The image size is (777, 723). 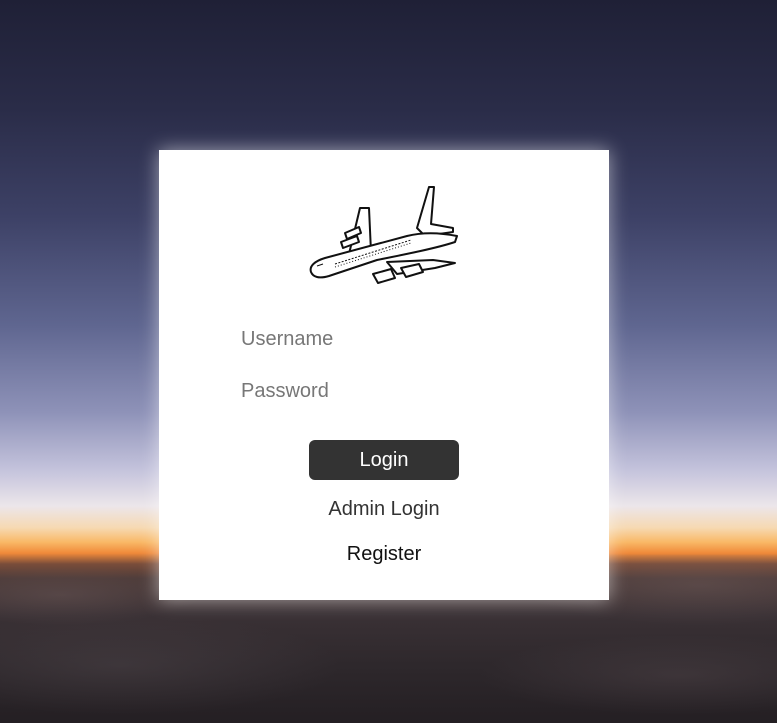 What do you see at coordinates (386, 391) in the screenshot?
I see `password-input` at bounding box center [386, 391].